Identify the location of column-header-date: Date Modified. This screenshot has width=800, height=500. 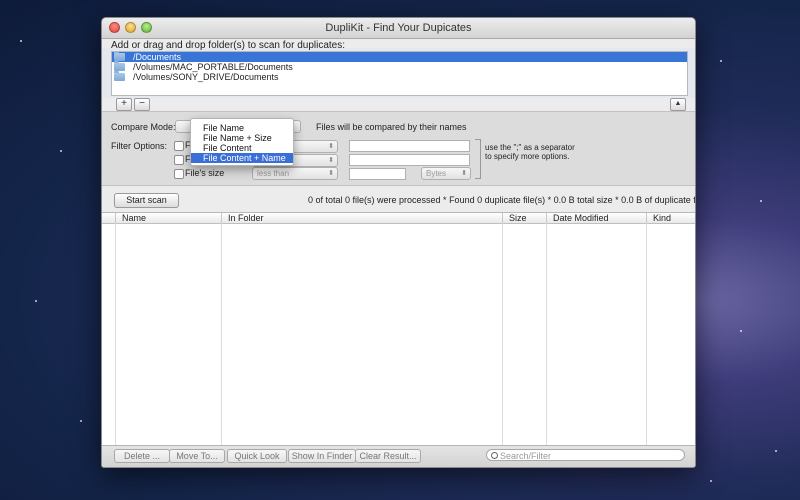
(596, 218).